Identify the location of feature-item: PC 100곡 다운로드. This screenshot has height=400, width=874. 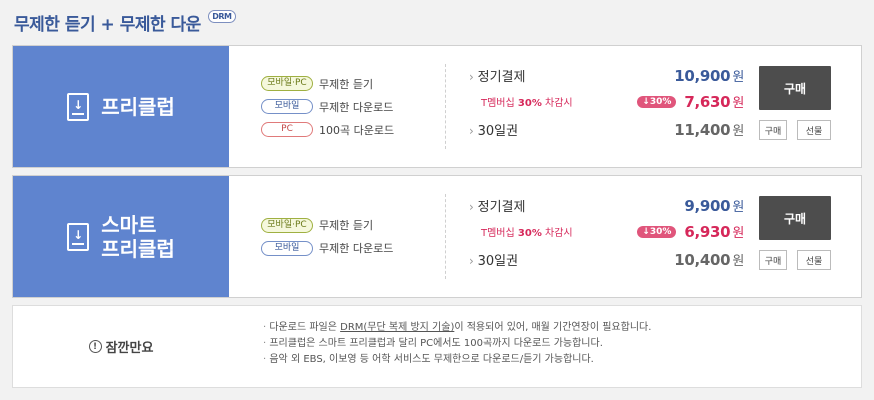
(327, 130).